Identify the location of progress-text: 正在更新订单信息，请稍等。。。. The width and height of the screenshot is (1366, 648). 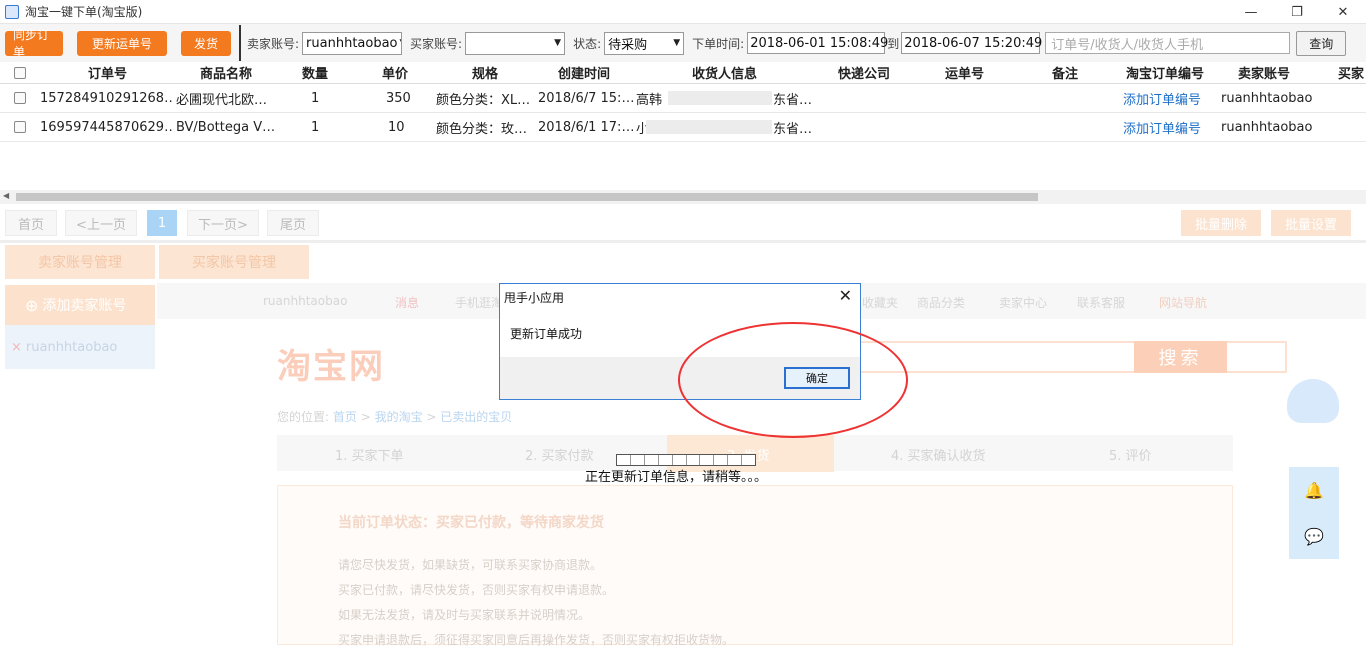
(676, 477).